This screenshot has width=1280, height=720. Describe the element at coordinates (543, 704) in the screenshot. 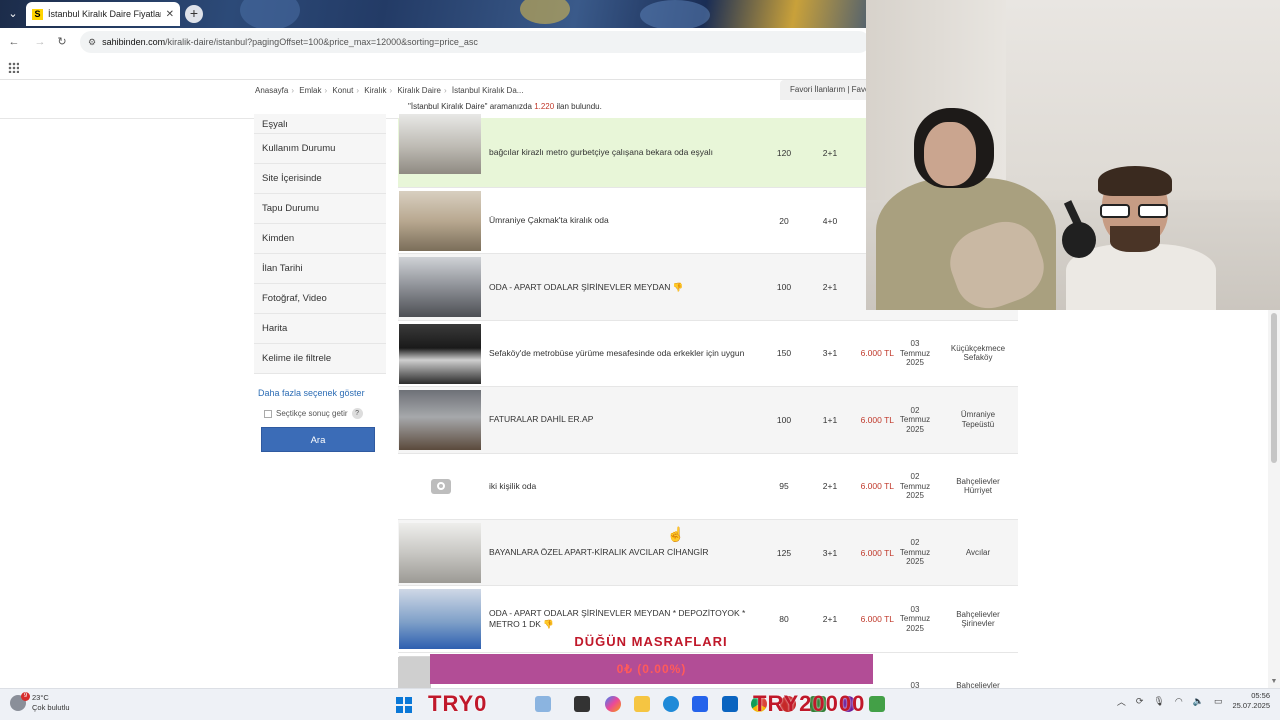

I see `taskbar-app-icon` at that location.